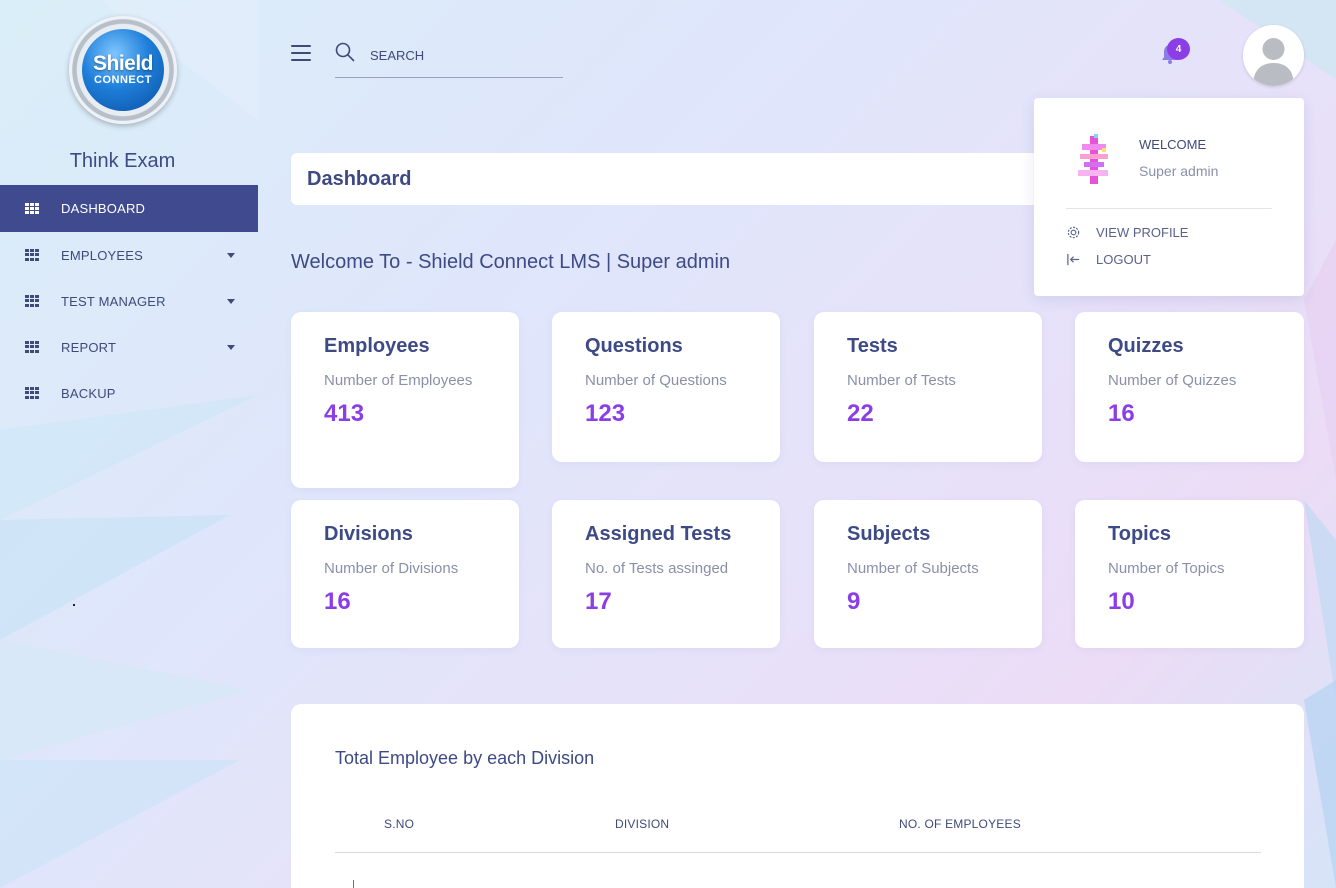 The width and height of the screenshot is (1336, 888). I want to click on view-profile-link: VIEW PROFILE, so click(1127, 232).